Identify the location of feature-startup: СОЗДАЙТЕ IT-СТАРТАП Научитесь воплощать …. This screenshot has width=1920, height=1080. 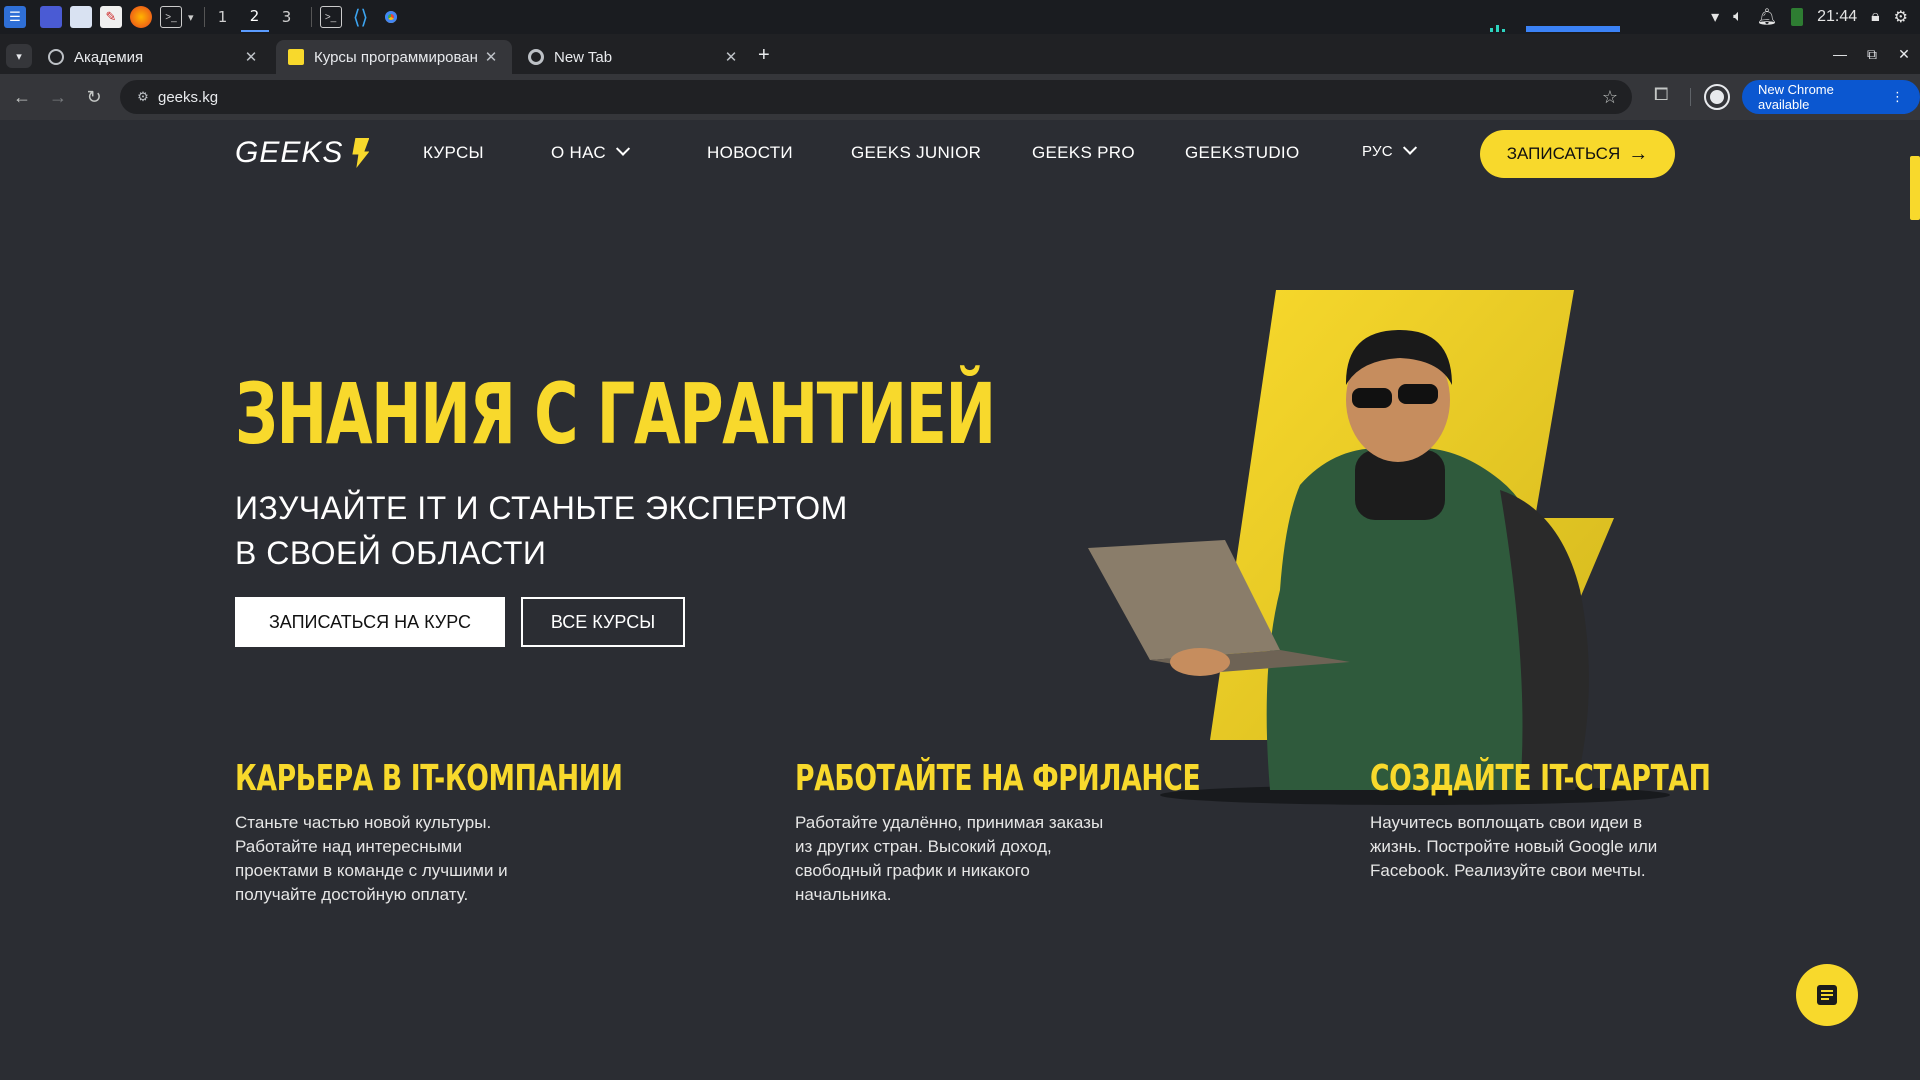
(1540, 820).